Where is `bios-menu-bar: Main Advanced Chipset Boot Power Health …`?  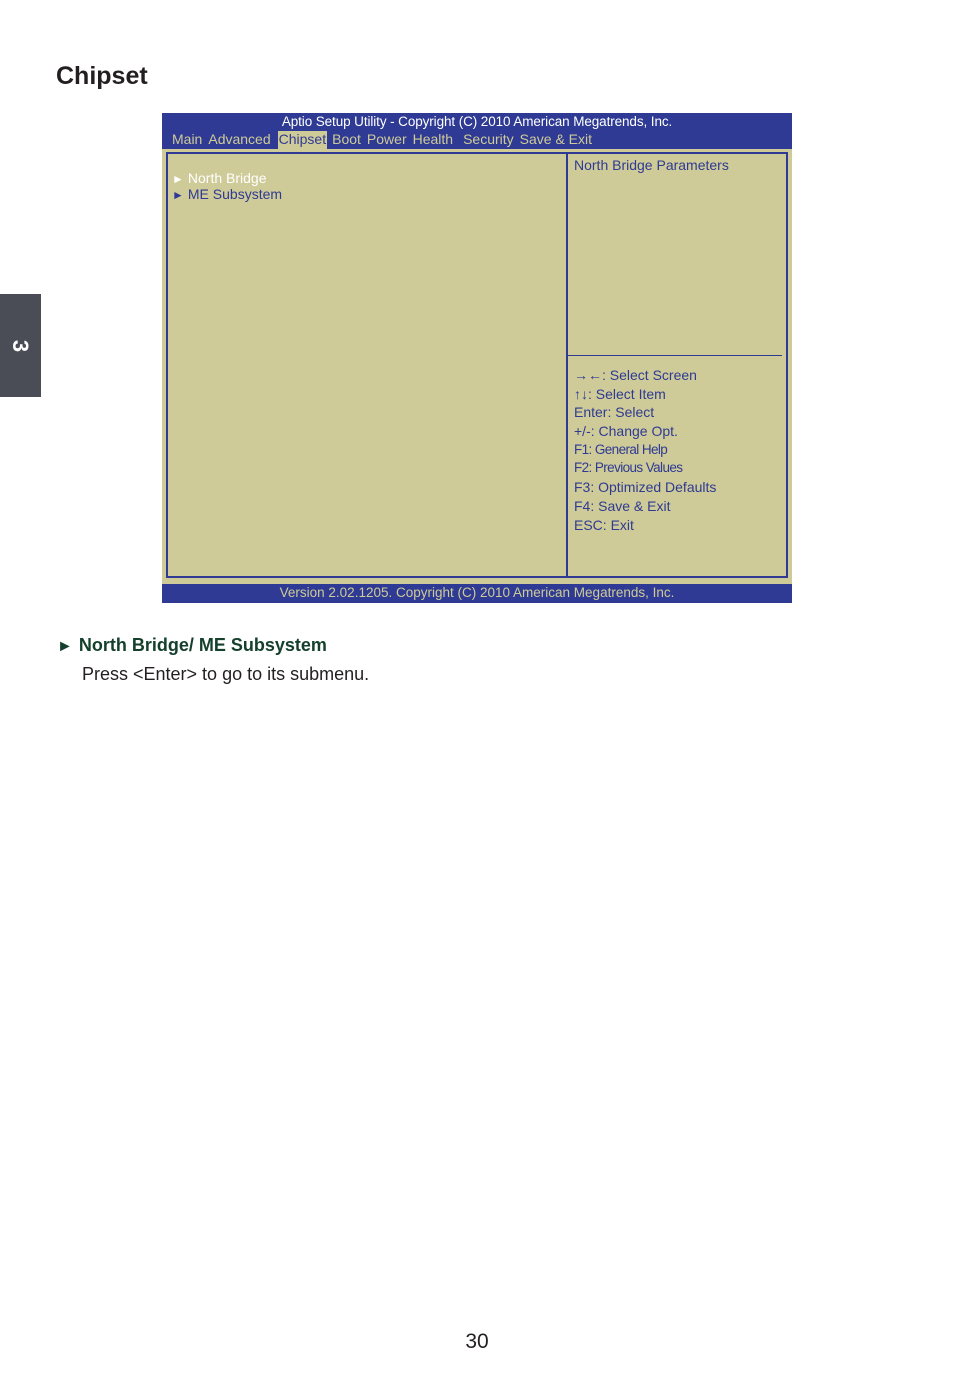 bios-menu-bar: Main Advanced Chipset Boot Power Health … is located at coordinates (385, 140).